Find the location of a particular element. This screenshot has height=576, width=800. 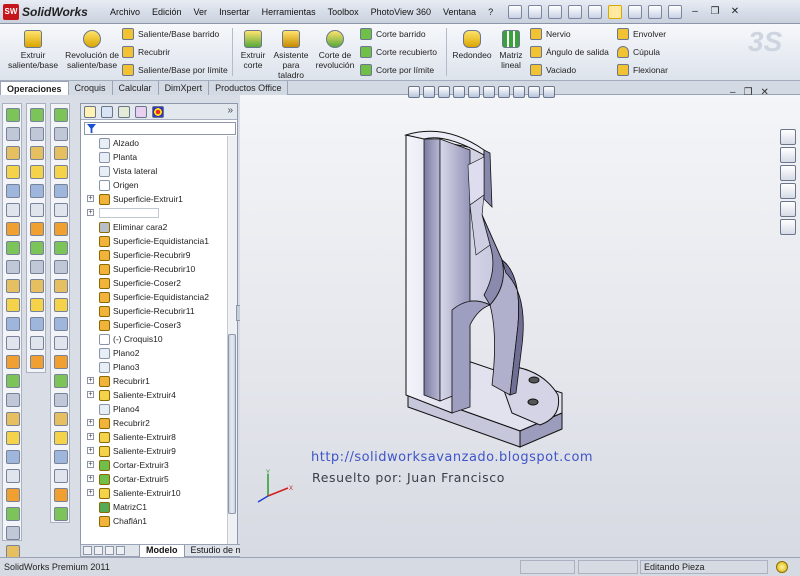

tree-item: Plano4 is located at coordinates (119, 409).